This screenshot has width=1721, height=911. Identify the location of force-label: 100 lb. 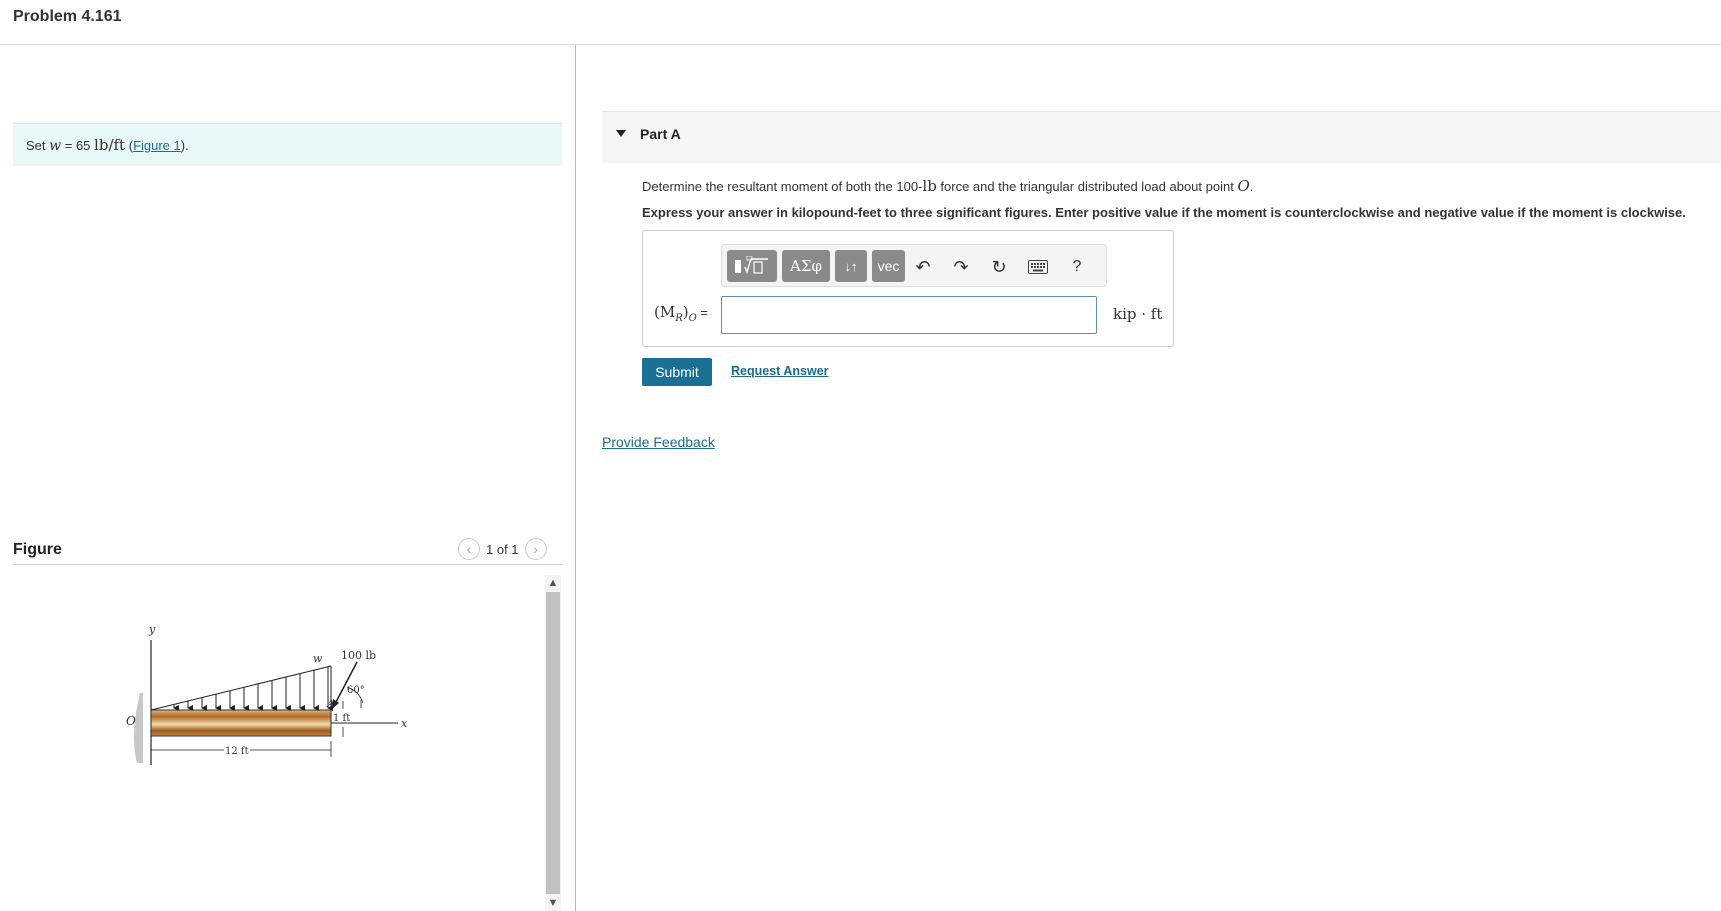
(358, 655).